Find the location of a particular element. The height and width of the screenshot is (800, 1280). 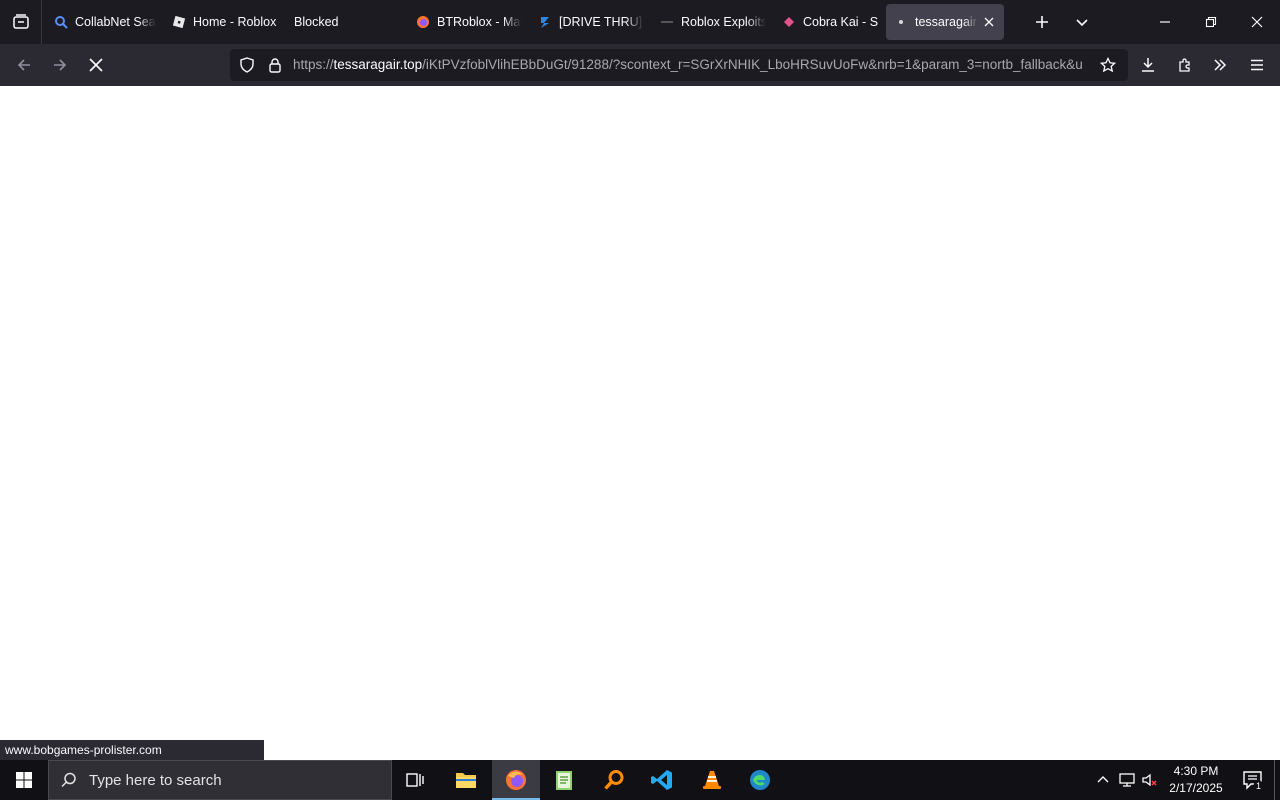

stop-loading-icon is located at coordinates (96, 65).